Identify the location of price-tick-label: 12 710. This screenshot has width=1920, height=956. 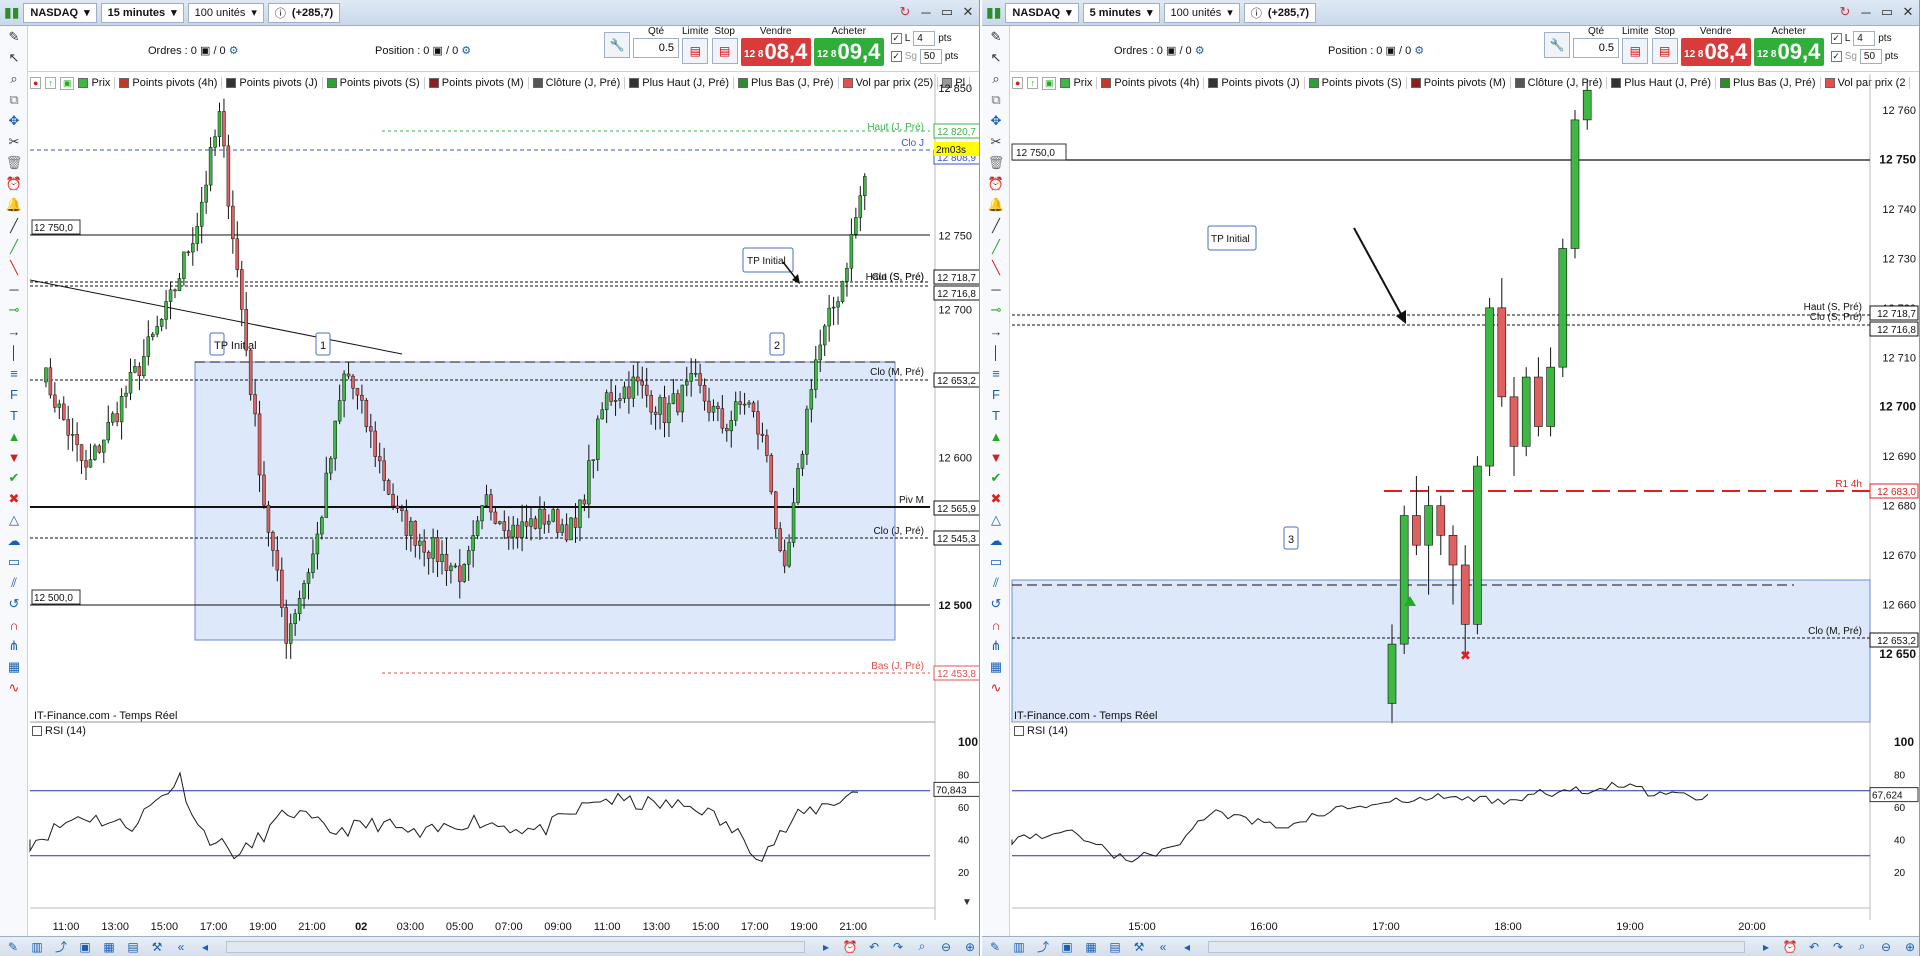
(1899, 358).